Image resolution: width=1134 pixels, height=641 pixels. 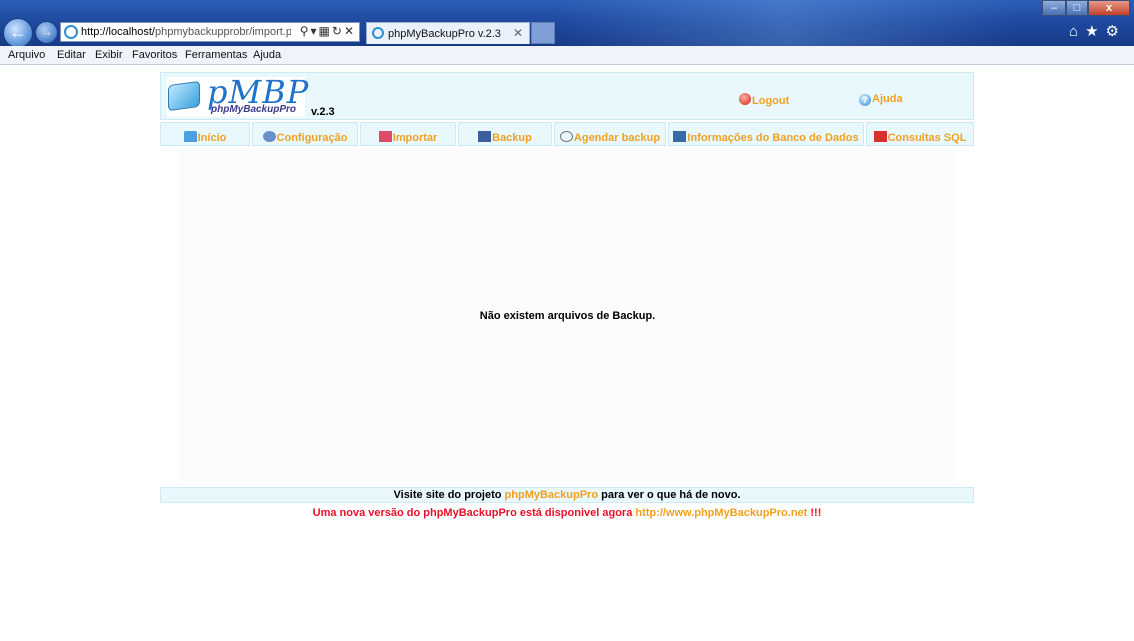 I want to click on browser-tools: ⌂★⚙, so click(x=1097, y=31).